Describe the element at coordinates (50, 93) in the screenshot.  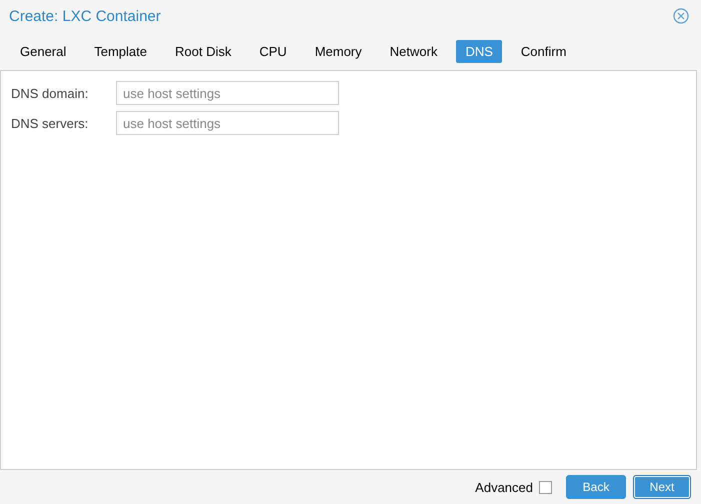
I see `field-label: DNS domain:` at that location.